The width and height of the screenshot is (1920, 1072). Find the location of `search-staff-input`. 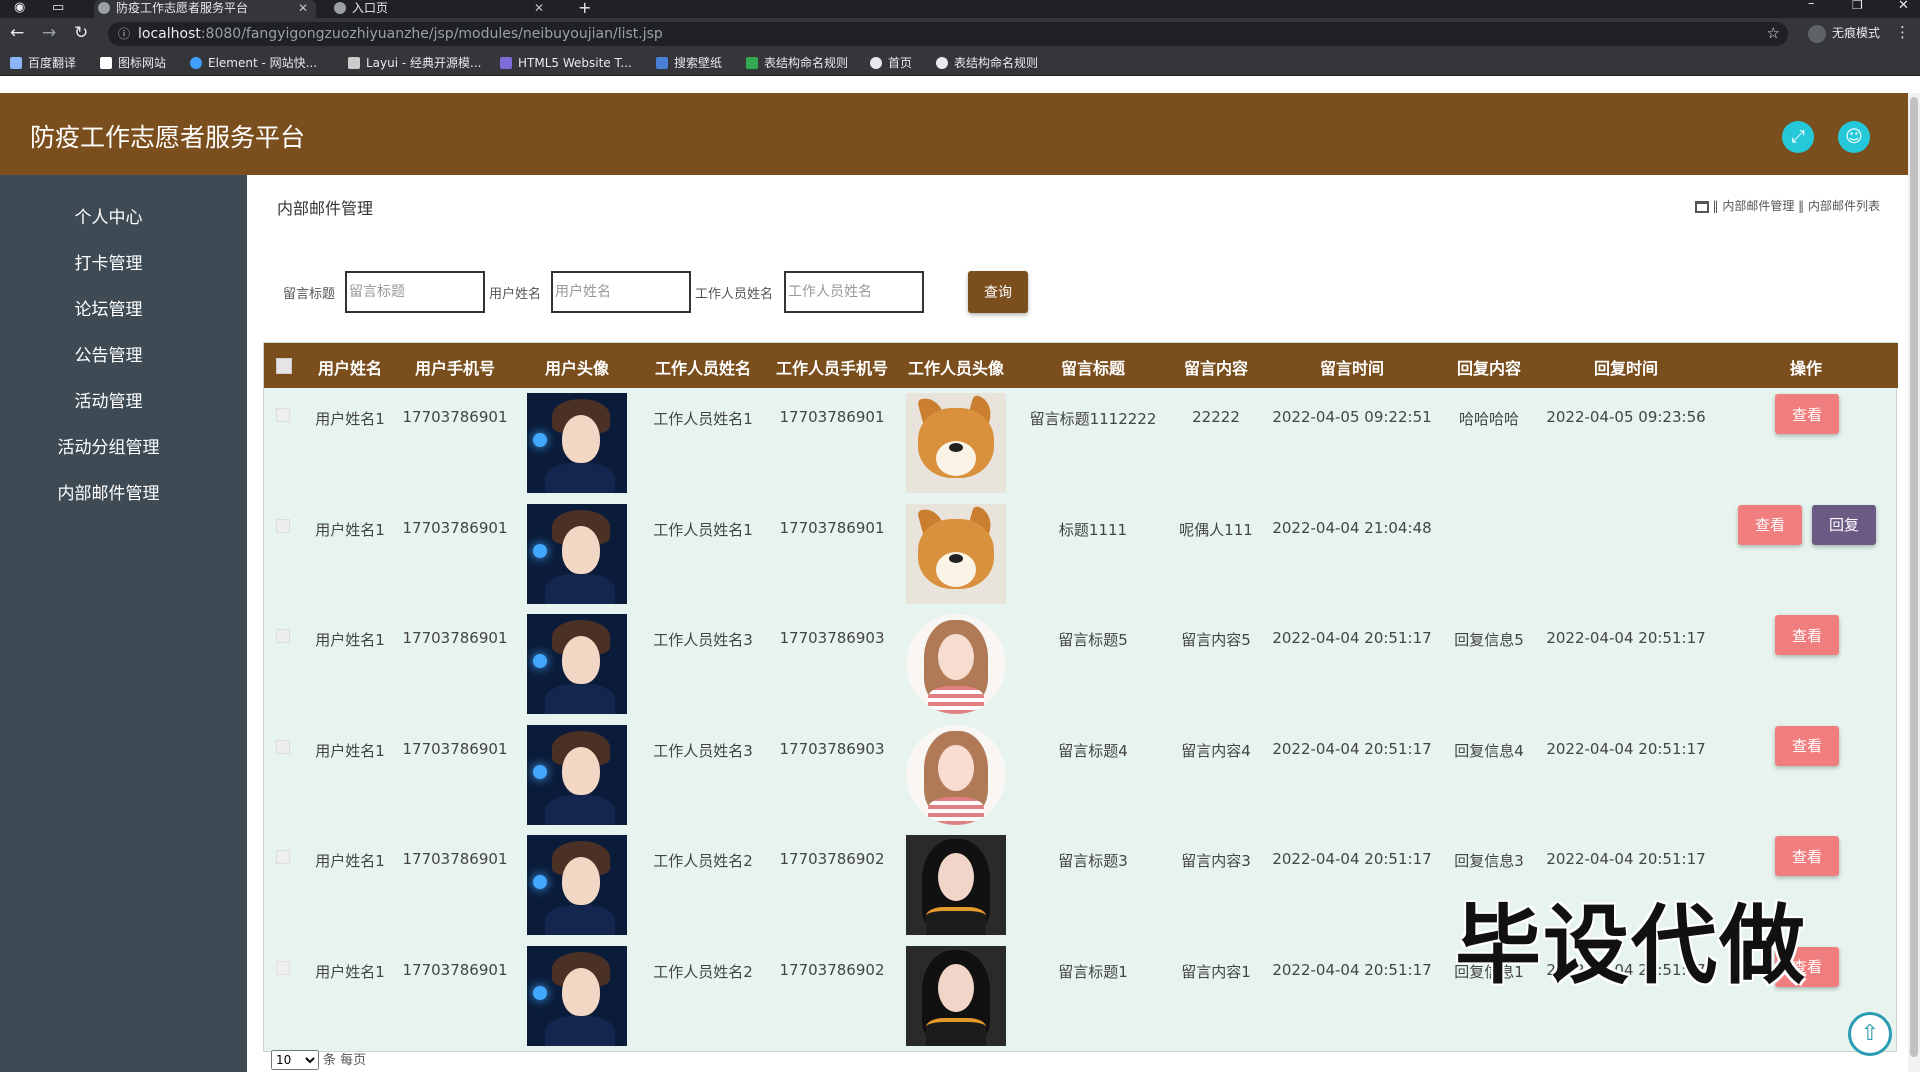

search-staff-input is located at coordinates (854, 292).